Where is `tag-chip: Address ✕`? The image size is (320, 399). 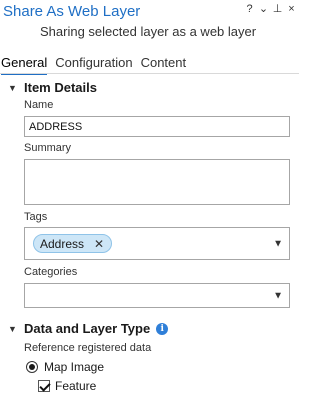 tag-chip: Address ✕ is located at coordinates (73, 243).